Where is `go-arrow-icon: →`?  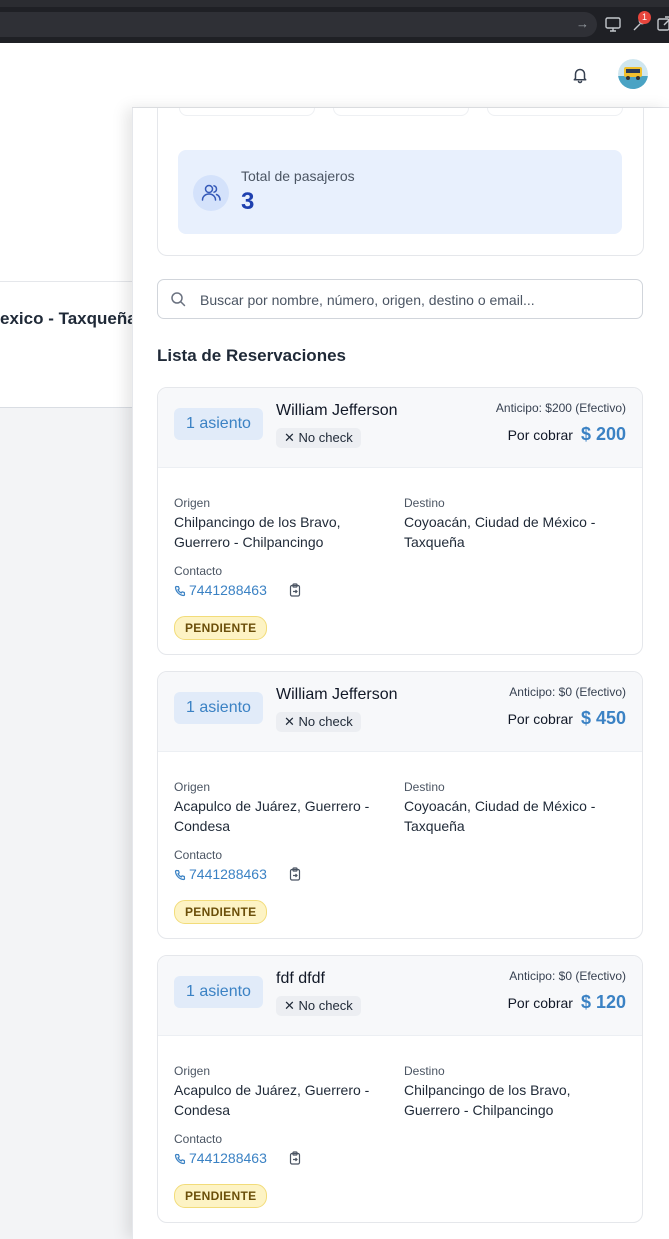 go-arrow-icon: → is located at coordinates (582, 24).